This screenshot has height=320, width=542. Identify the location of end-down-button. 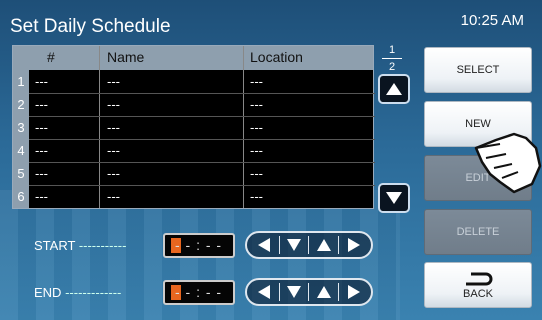
(294, 292).